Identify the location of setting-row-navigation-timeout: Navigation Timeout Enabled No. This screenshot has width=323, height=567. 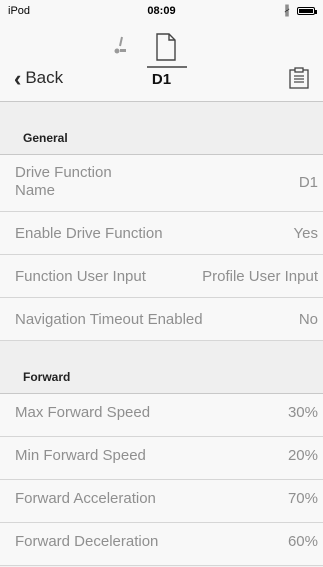
(161, 319).